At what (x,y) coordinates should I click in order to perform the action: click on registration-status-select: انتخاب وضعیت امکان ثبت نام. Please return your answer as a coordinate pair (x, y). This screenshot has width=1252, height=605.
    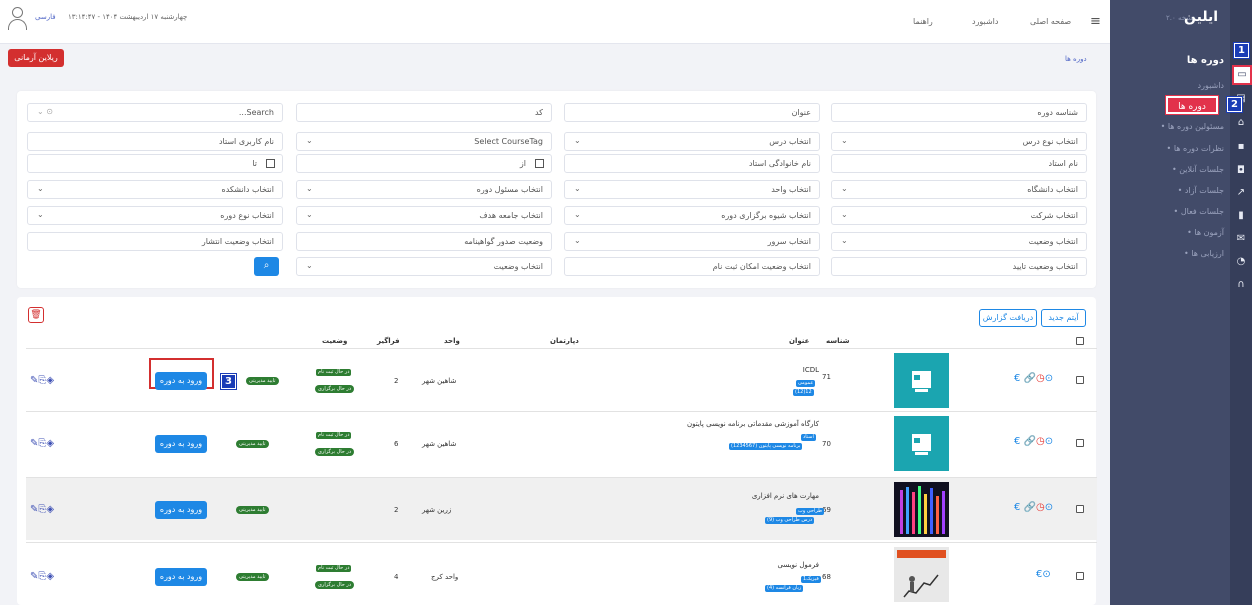
    Looking at the image, I should click on (692, 266).